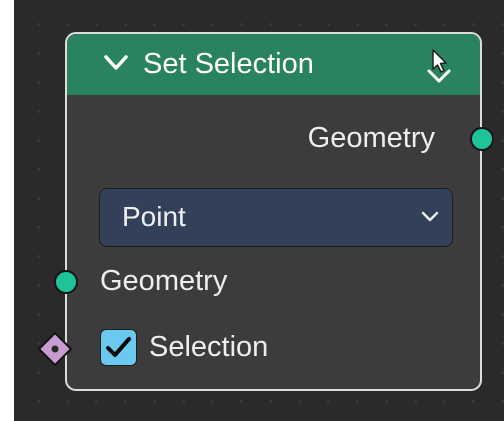  What do you see at coordinates (66, 282) in the screenshot?
I see `input-geometry-socket` at bounding box center [66, 282].